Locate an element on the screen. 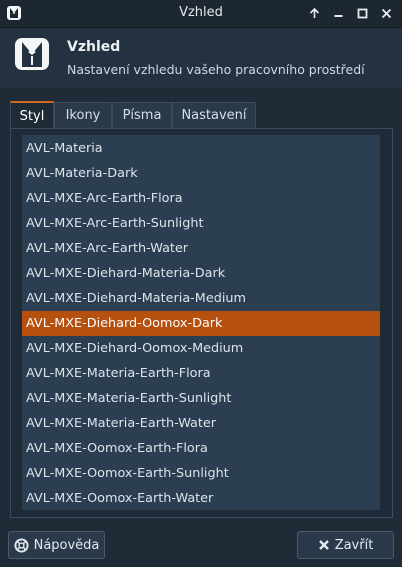  list-item: AVL-MXE-Materia-Earth-Water is located at coordinates (201, 423).